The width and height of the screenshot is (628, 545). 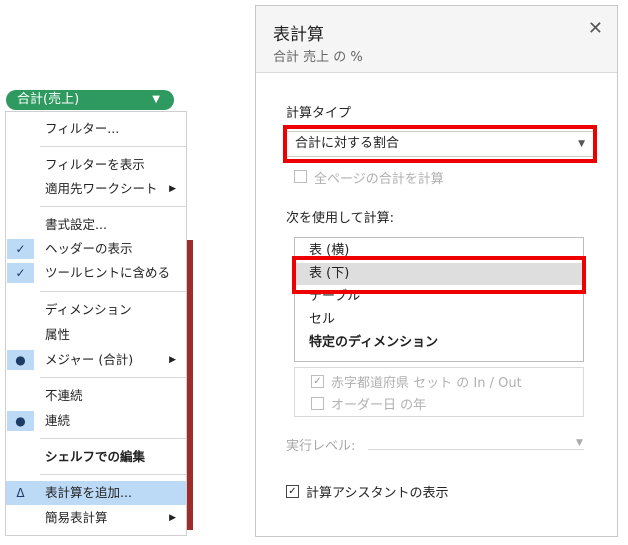 I want to click on menu-item-continuous: ● 連続, so click(x=96, y=421).